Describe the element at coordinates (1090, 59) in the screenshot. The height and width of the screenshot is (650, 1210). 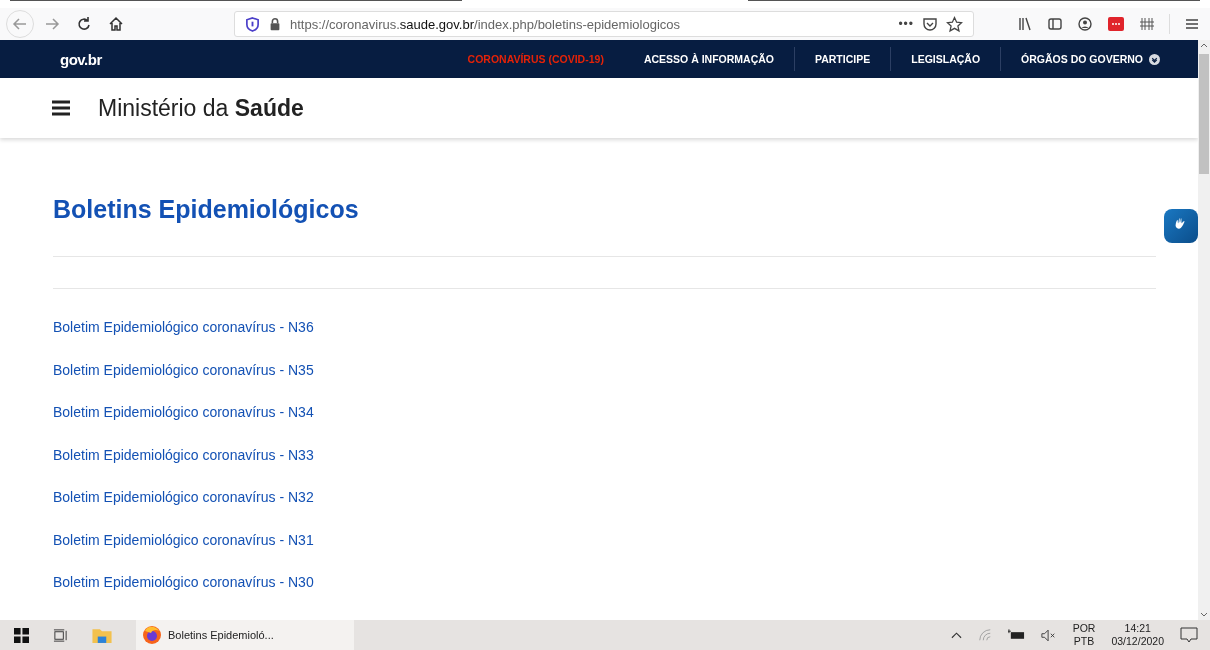
I see `nav-link: ÓRGÃOS DO GOVERNO` at that location.